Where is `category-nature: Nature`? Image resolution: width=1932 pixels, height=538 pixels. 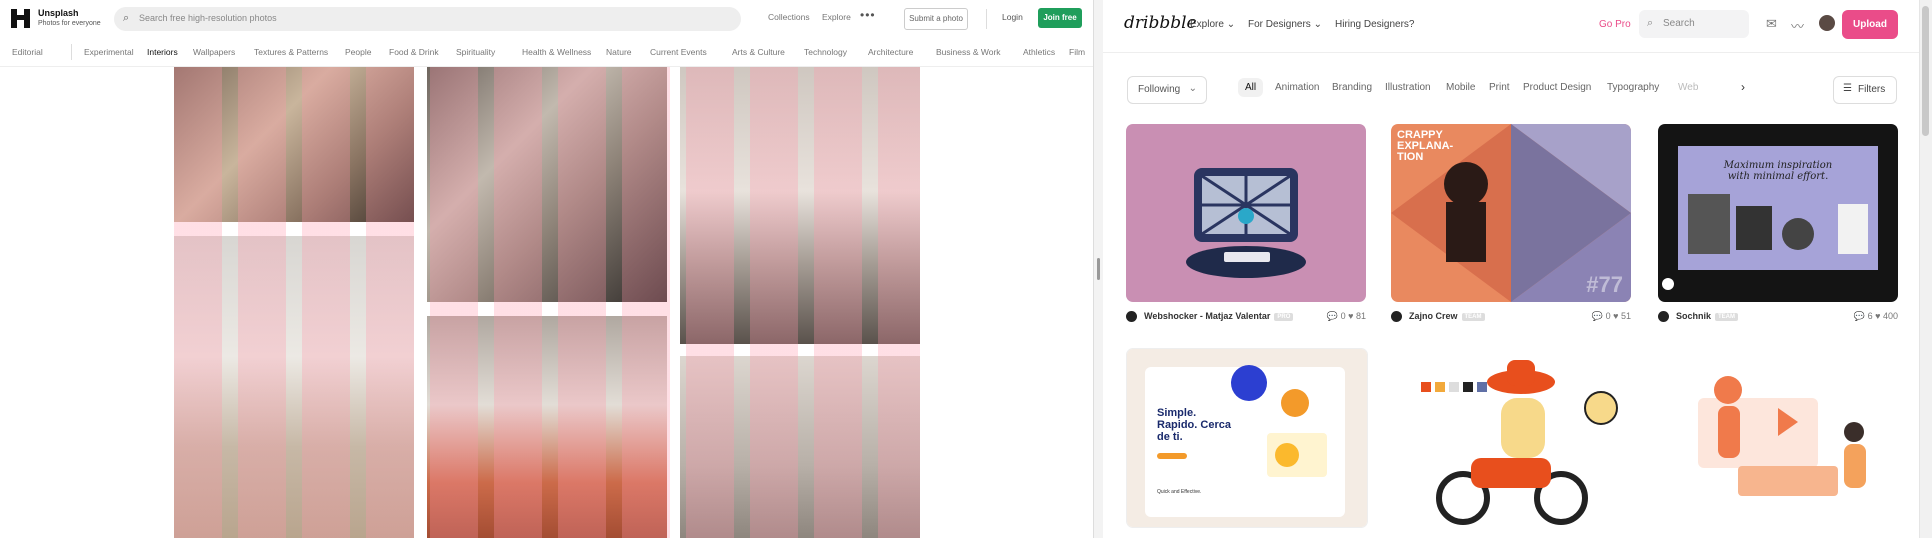 category-nature: Nature is located at coordinates (619, 52).